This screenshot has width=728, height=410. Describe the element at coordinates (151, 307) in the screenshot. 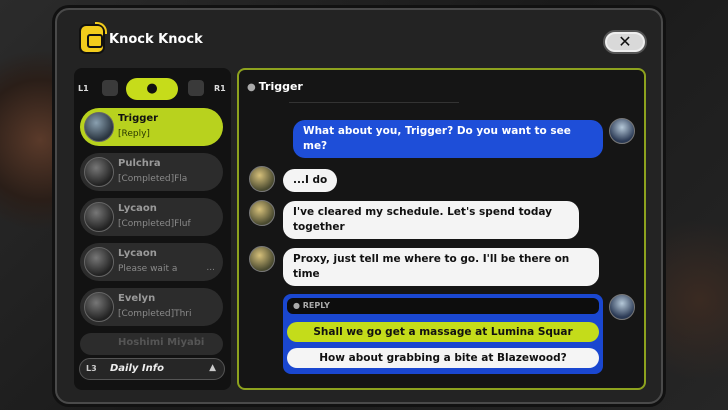

I see `contact-item-evelyn: Evelyn [Completed]Thri` at that location.